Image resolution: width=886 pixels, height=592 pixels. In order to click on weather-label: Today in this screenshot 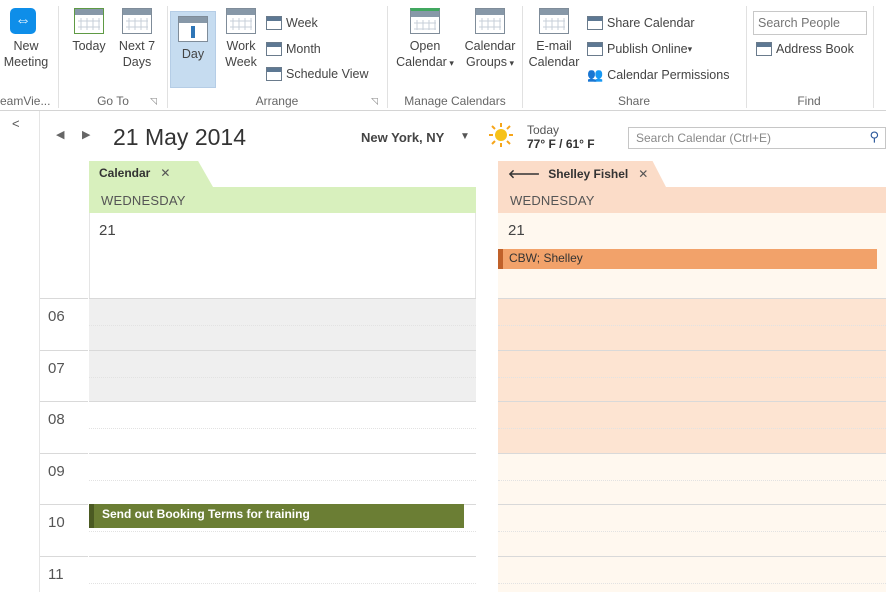, I will do `click(543, 130)`.